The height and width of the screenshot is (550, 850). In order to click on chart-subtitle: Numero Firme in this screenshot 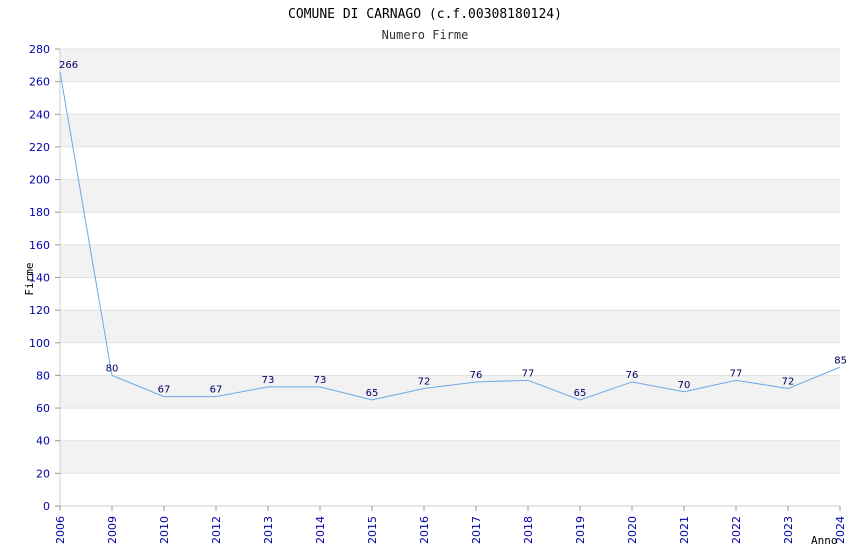, I will do `click(425, 35)`.